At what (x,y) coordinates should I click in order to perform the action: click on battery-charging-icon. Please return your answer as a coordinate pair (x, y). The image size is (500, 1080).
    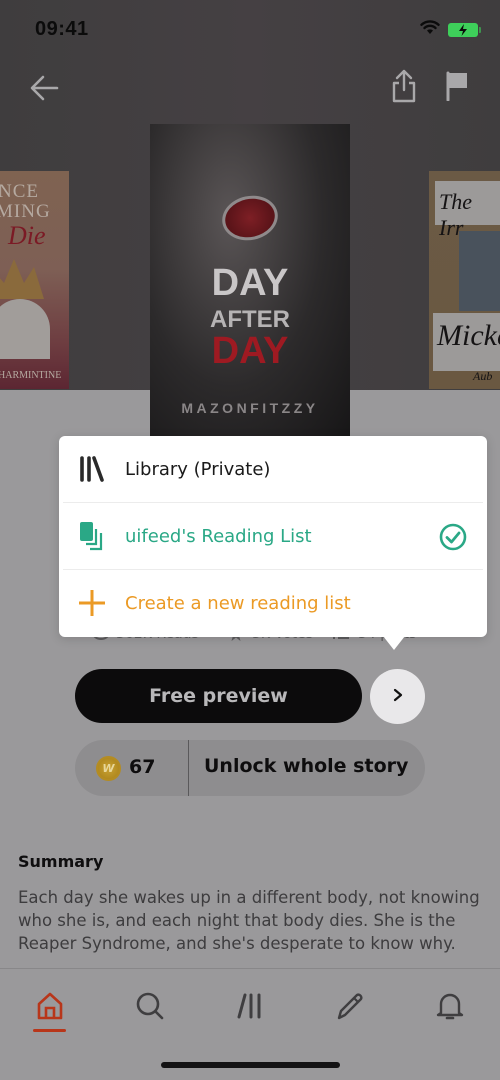
    Looking at the image, I should click on (464, 29).